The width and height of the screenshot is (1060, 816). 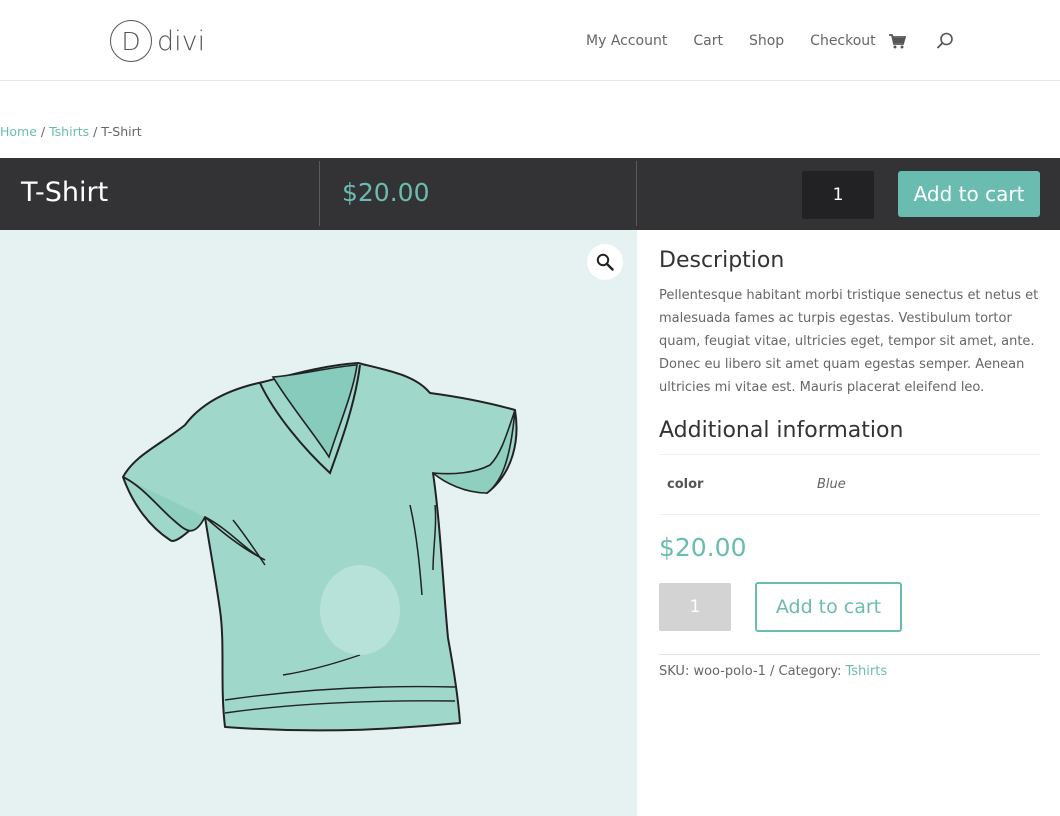 What do you see at coordinates (708, 41) in the screenshot?
I see `nav-cart: Cart` at bounding box center [708, 41].